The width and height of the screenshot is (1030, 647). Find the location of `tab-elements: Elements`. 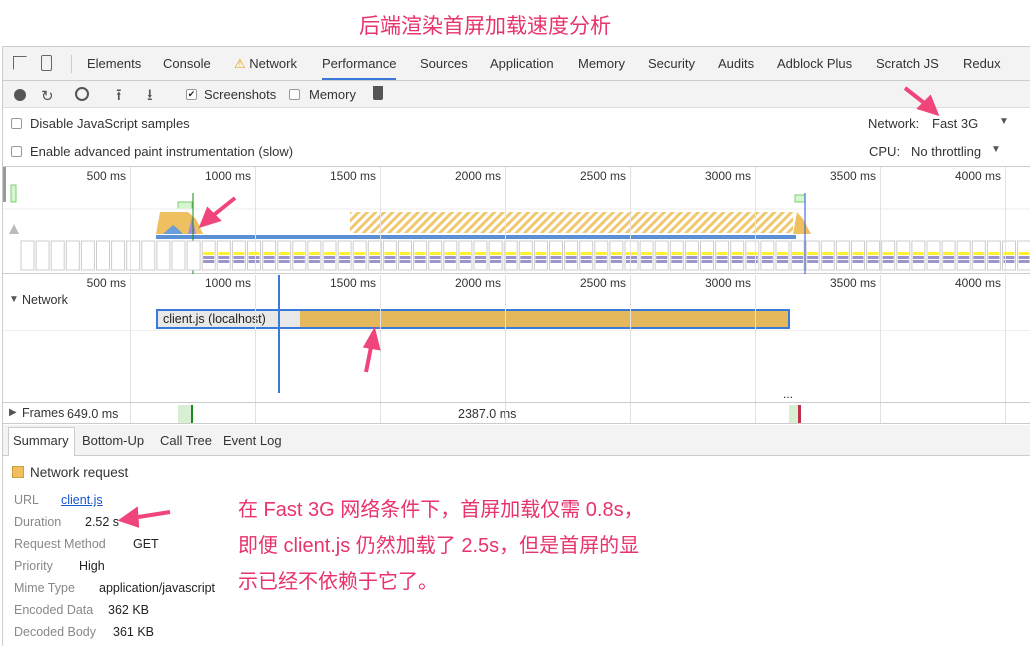

tab-elements: Elements is located at coordinates (114, 63).